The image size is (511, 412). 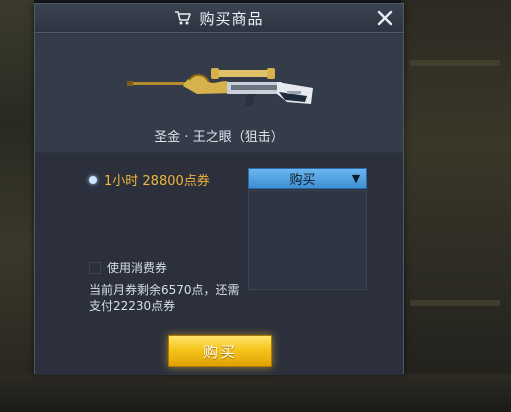 I want to click on buy-button-label: 购买, so click(x=219, y=351).